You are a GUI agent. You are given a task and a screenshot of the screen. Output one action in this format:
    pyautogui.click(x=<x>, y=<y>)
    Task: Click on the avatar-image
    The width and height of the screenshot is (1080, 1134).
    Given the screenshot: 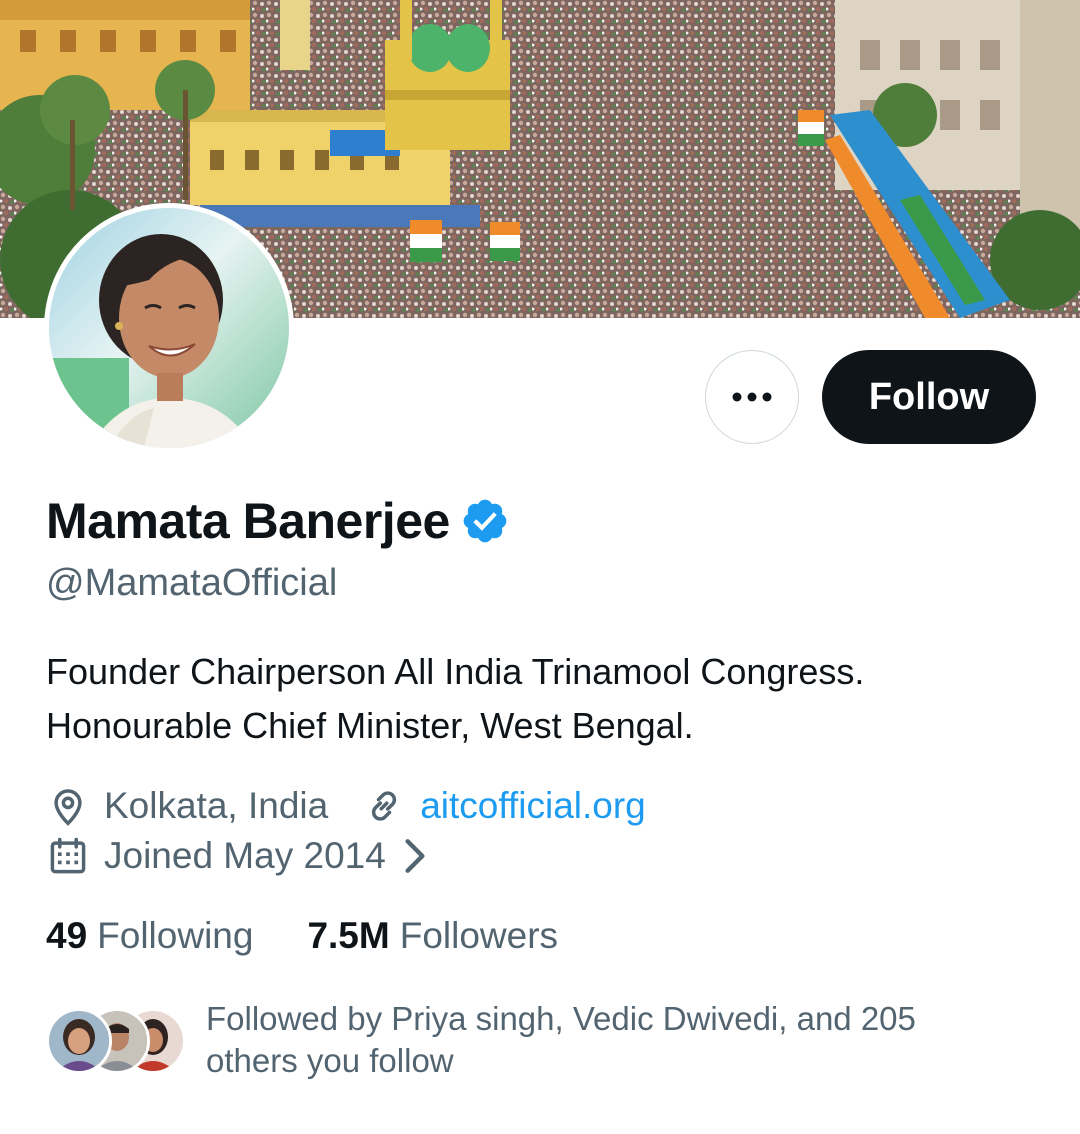 What is the action you would take?
    pyautogui.click(x=169, y=328)
    